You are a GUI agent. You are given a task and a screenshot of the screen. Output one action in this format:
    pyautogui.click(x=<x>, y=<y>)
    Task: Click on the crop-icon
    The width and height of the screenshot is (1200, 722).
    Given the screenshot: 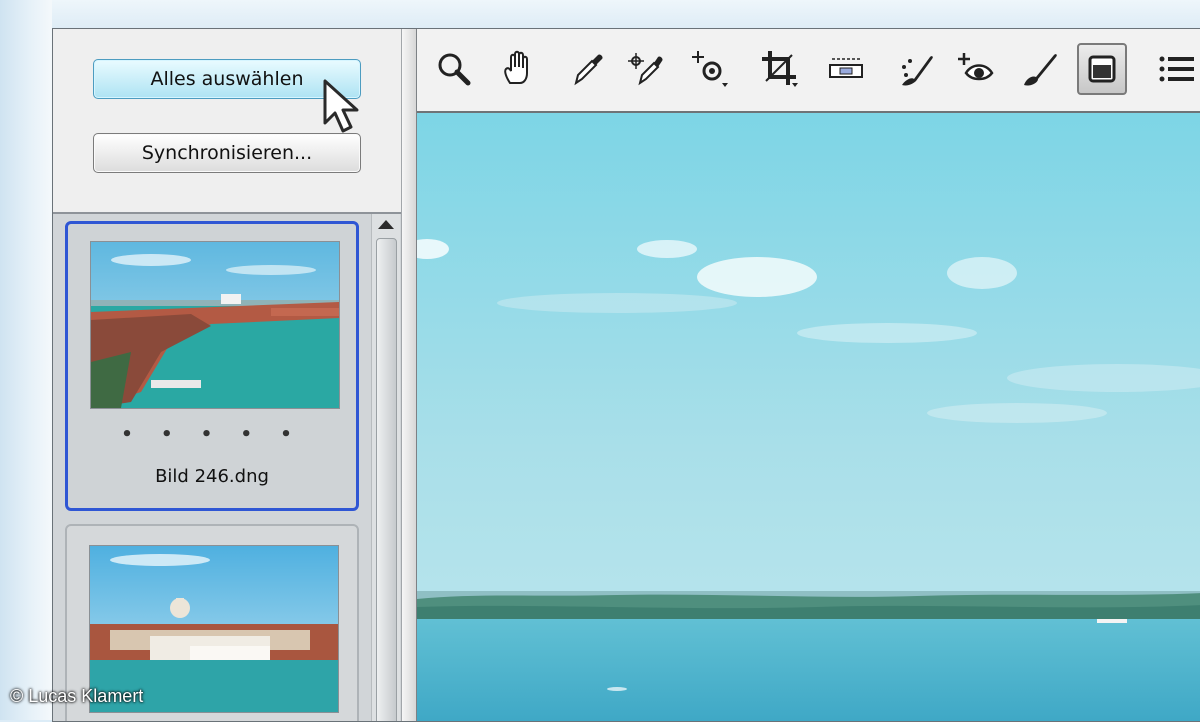 What is the action you would take?
    pyautogui.click(x=780, y=69)
    